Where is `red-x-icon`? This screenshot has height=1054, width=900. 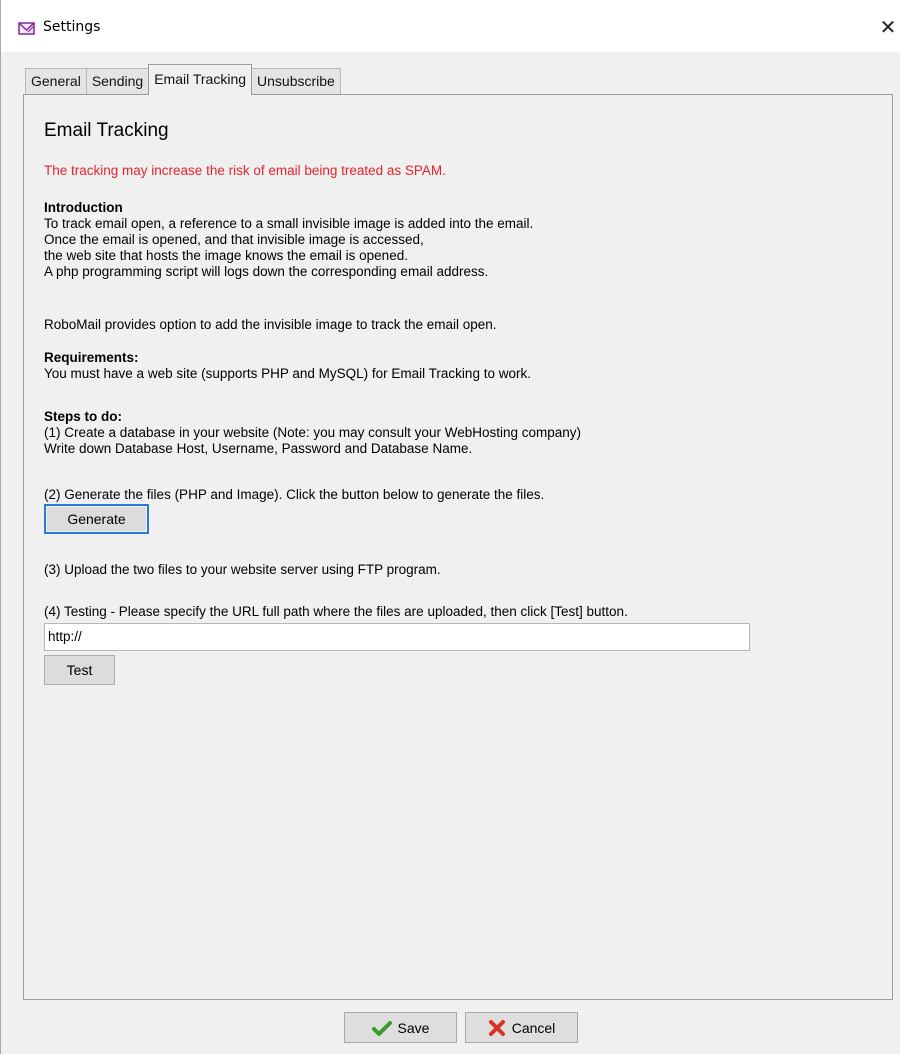
red-x-icon is located at coordinates (497, 1027).